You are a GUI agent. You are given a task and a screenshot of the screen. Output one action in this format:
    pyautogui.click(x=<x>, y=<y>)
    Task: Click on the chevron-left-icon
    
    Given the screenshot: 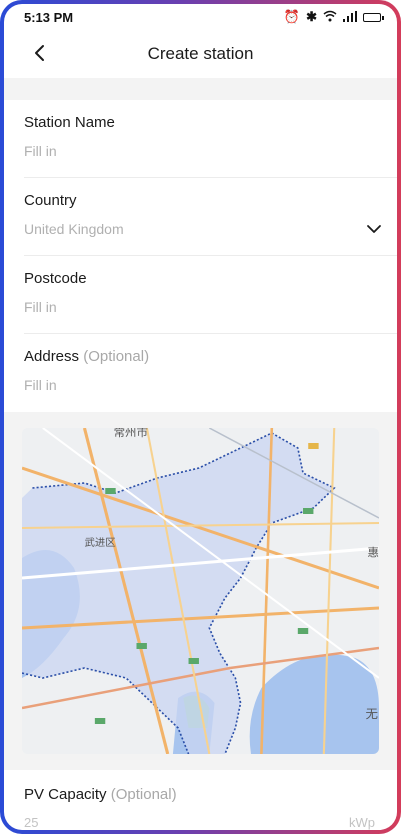 What is the action you would take?
    pyautogui.click(x=39, y=53)
    